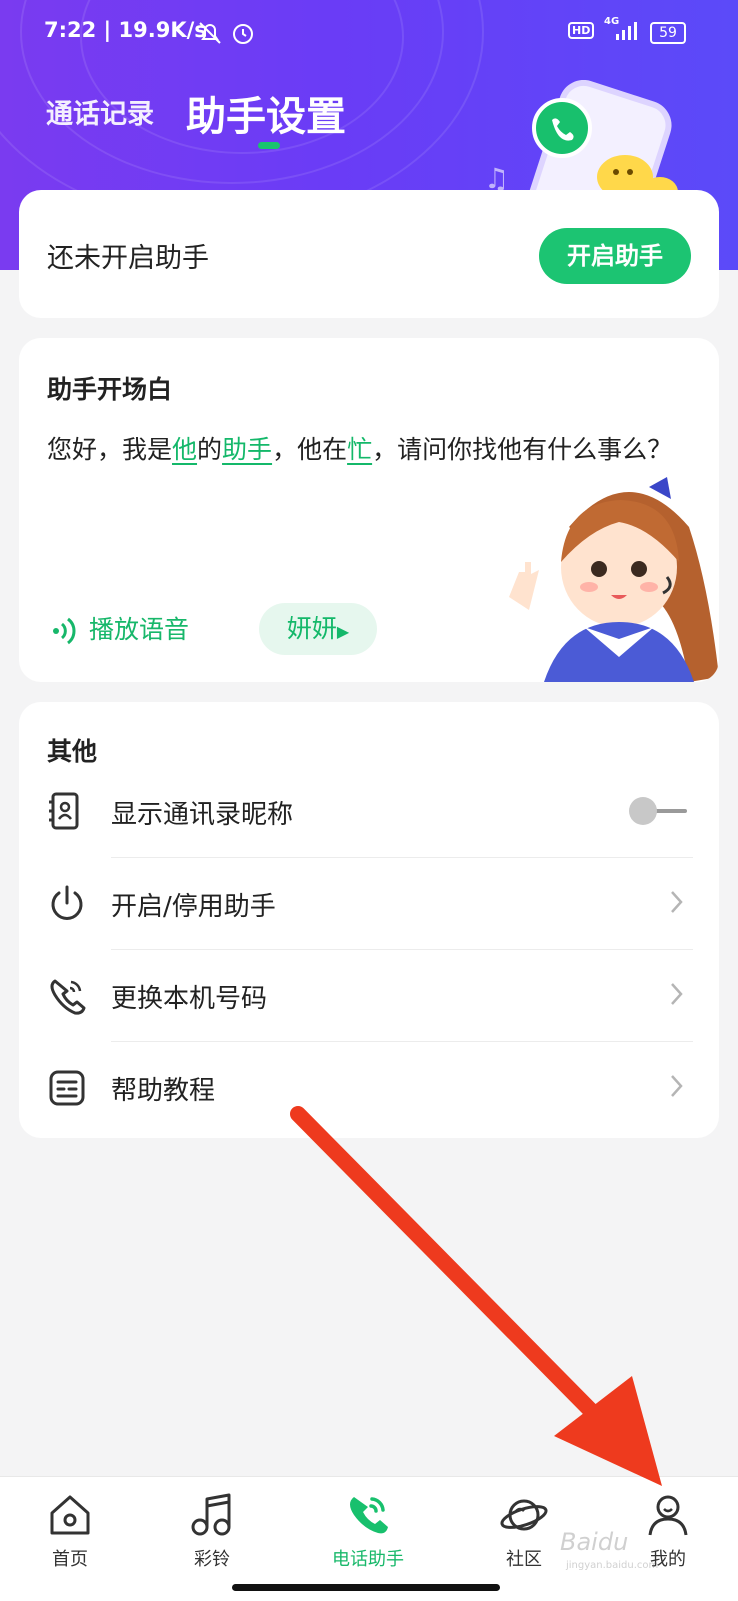 The width and height of the screenshot is (738, 1601). What do you see at coordinates (594, 1542) in the screenshot?
I see `watermark-logo: Baidu` at bounding box center [594, 1542].